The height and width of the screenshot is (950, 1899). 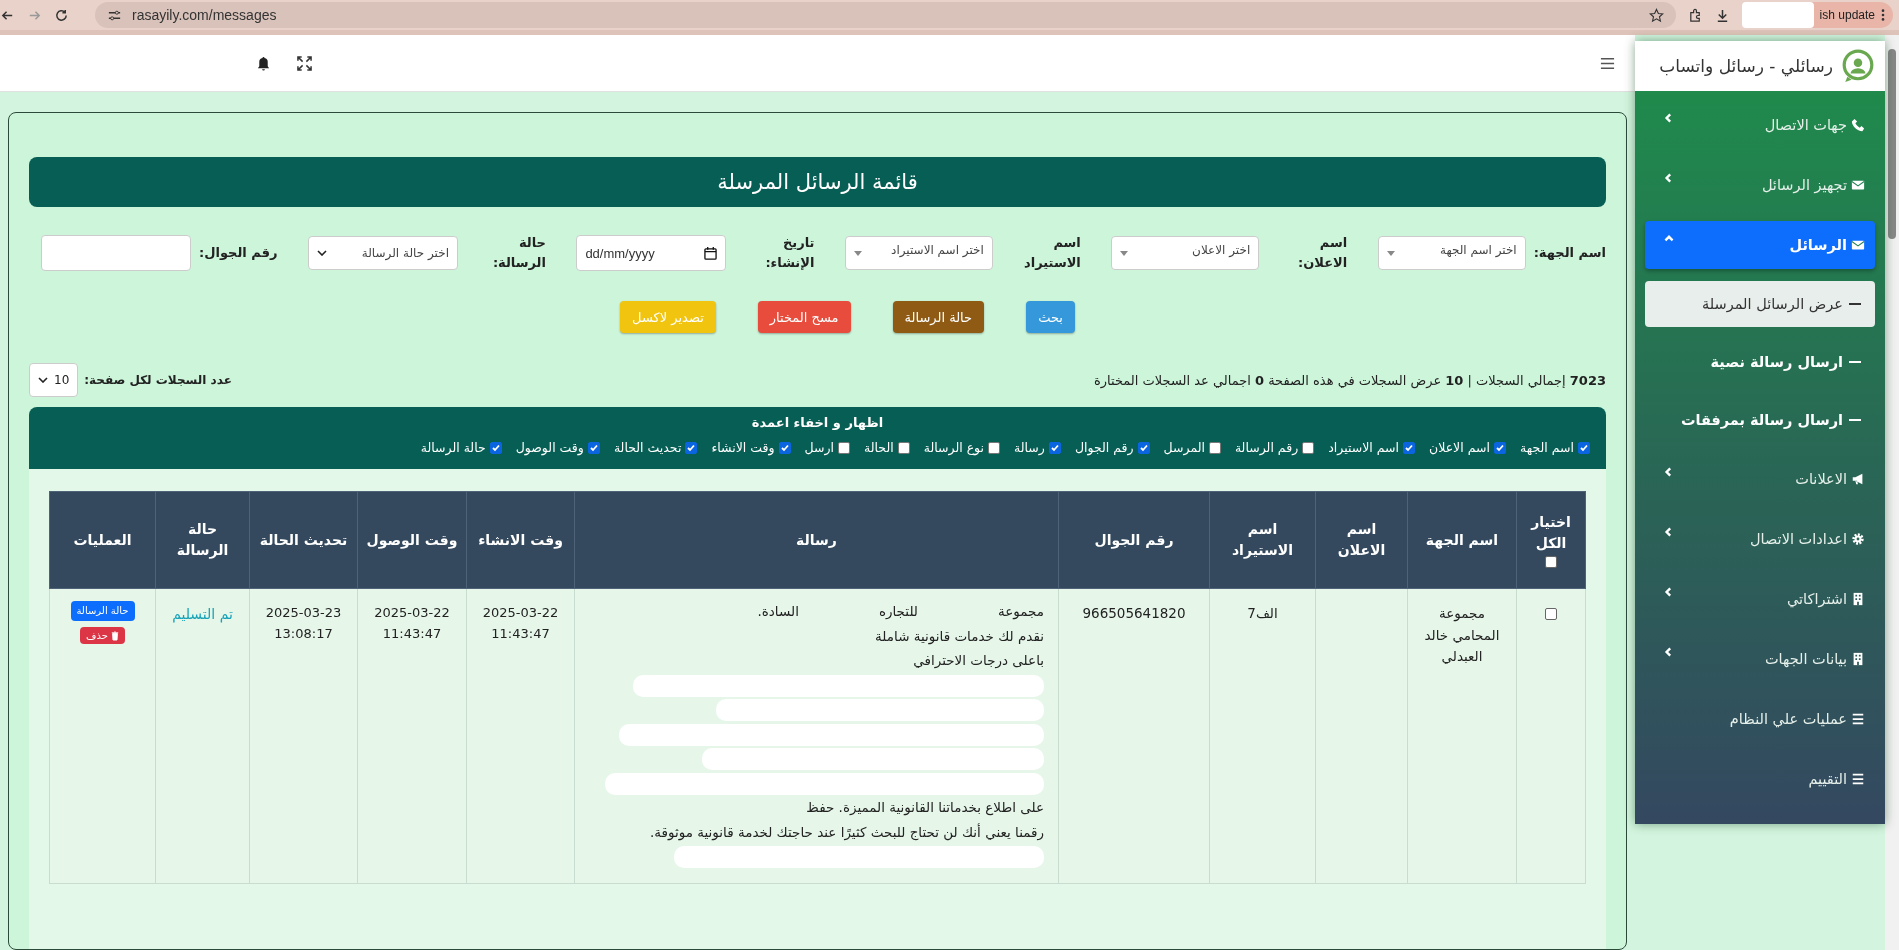 What do you see at coordinates (114, 635) in the screenshot?
I see `trash-icon` at bounding box center [114, 635].